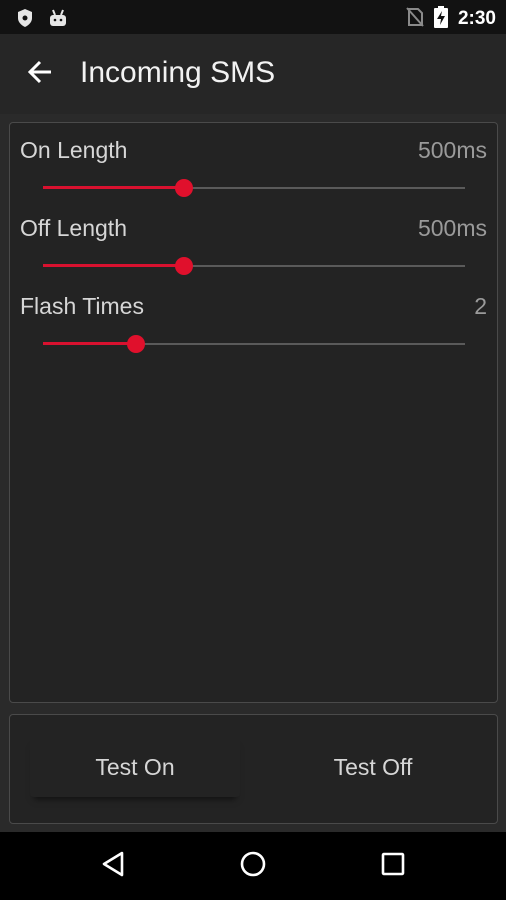 This screenshot has height=900, width=506. I want to click on nav-recents-button, so click(393, 866).